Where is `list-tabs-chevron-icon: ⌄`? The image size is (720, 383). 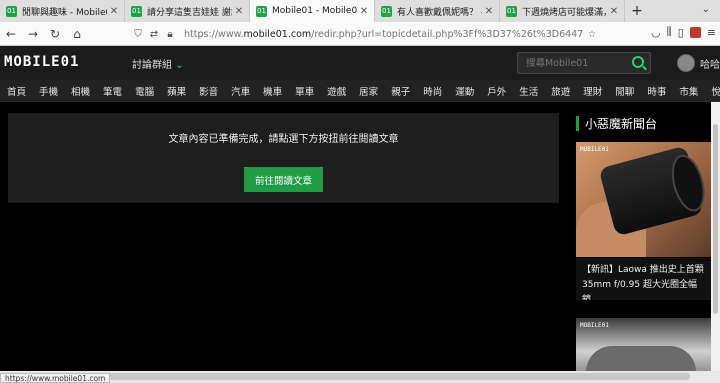
list-tabs-chevron-icon: ⌄ is located at coordinates (706, 9).